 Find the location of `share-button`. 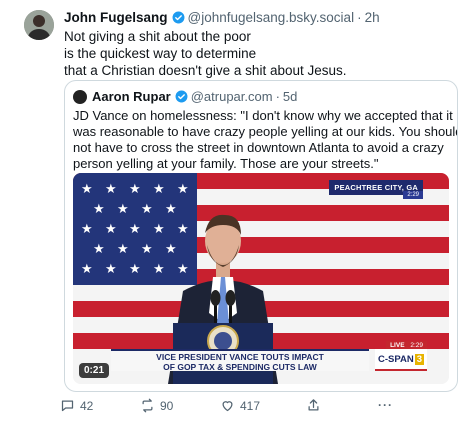

share-button is located at coordinates (313, 405).